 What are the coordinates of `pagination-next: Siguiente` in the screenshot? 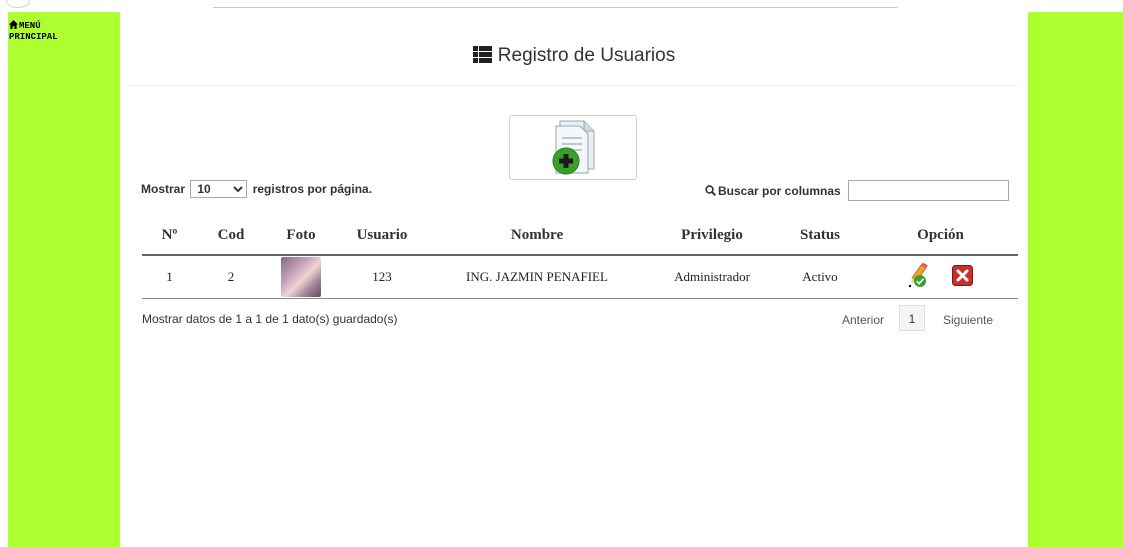 It's located at (968, 320).